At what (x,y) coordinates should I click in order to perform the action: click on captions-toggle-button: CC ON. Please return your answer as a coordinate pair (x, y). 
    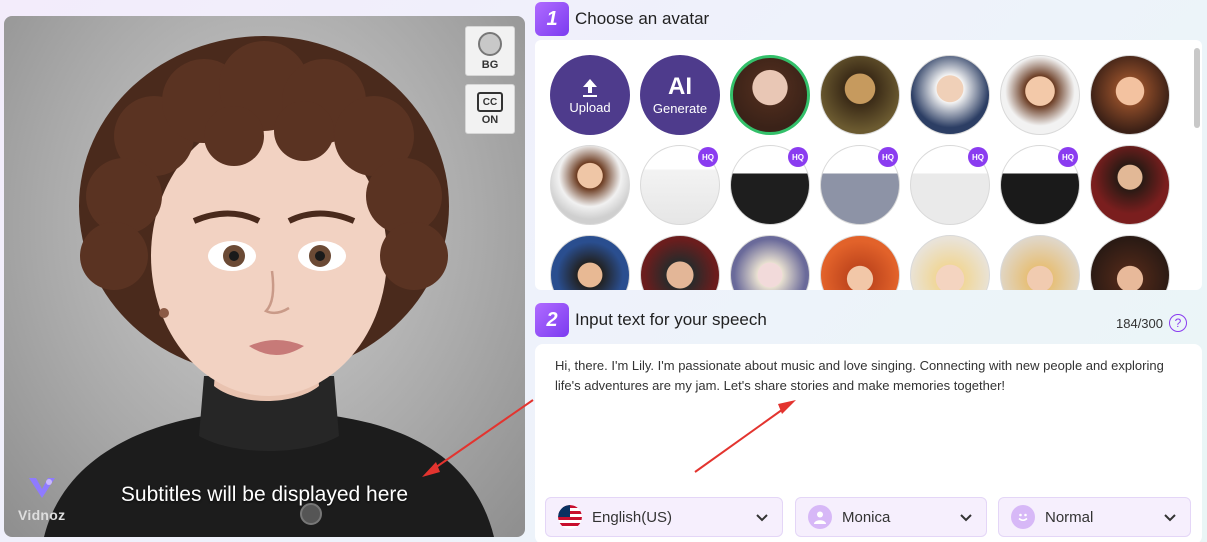
    Looking at the image, I should click on (490, 109).